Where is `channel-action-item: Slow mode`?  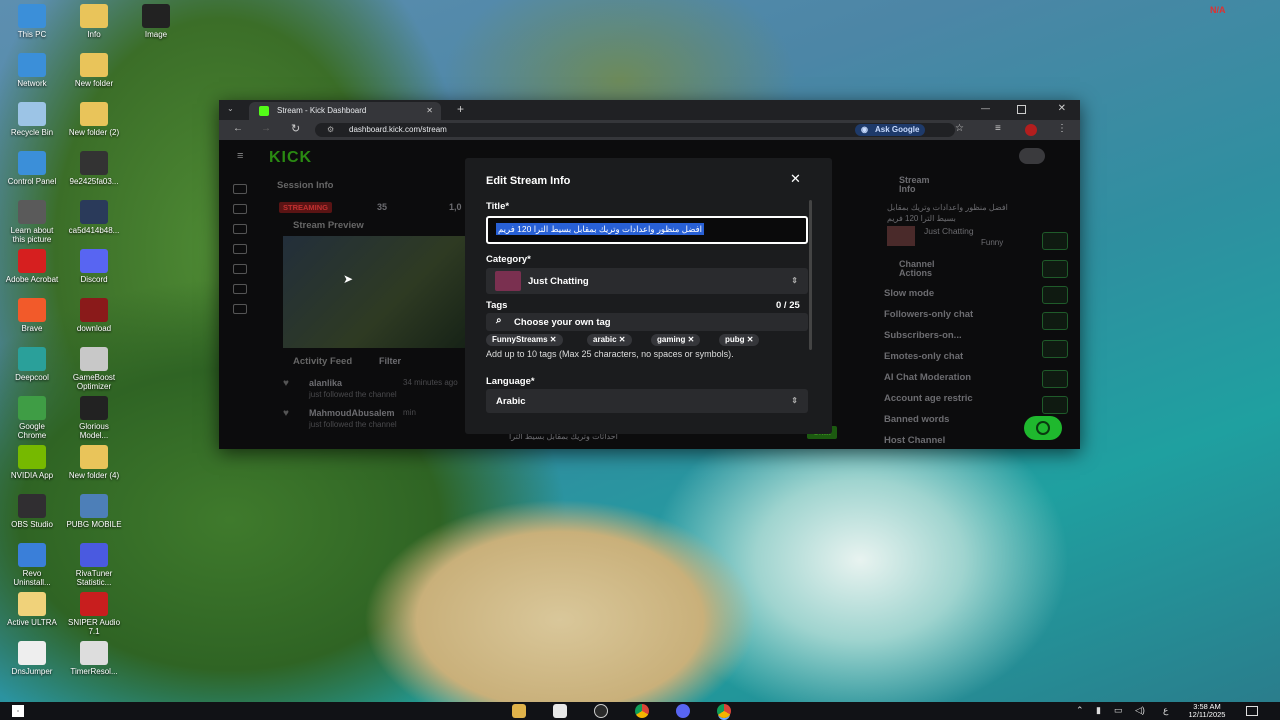
channel-action-item: Slow mode is located at coordinates (909, 293).